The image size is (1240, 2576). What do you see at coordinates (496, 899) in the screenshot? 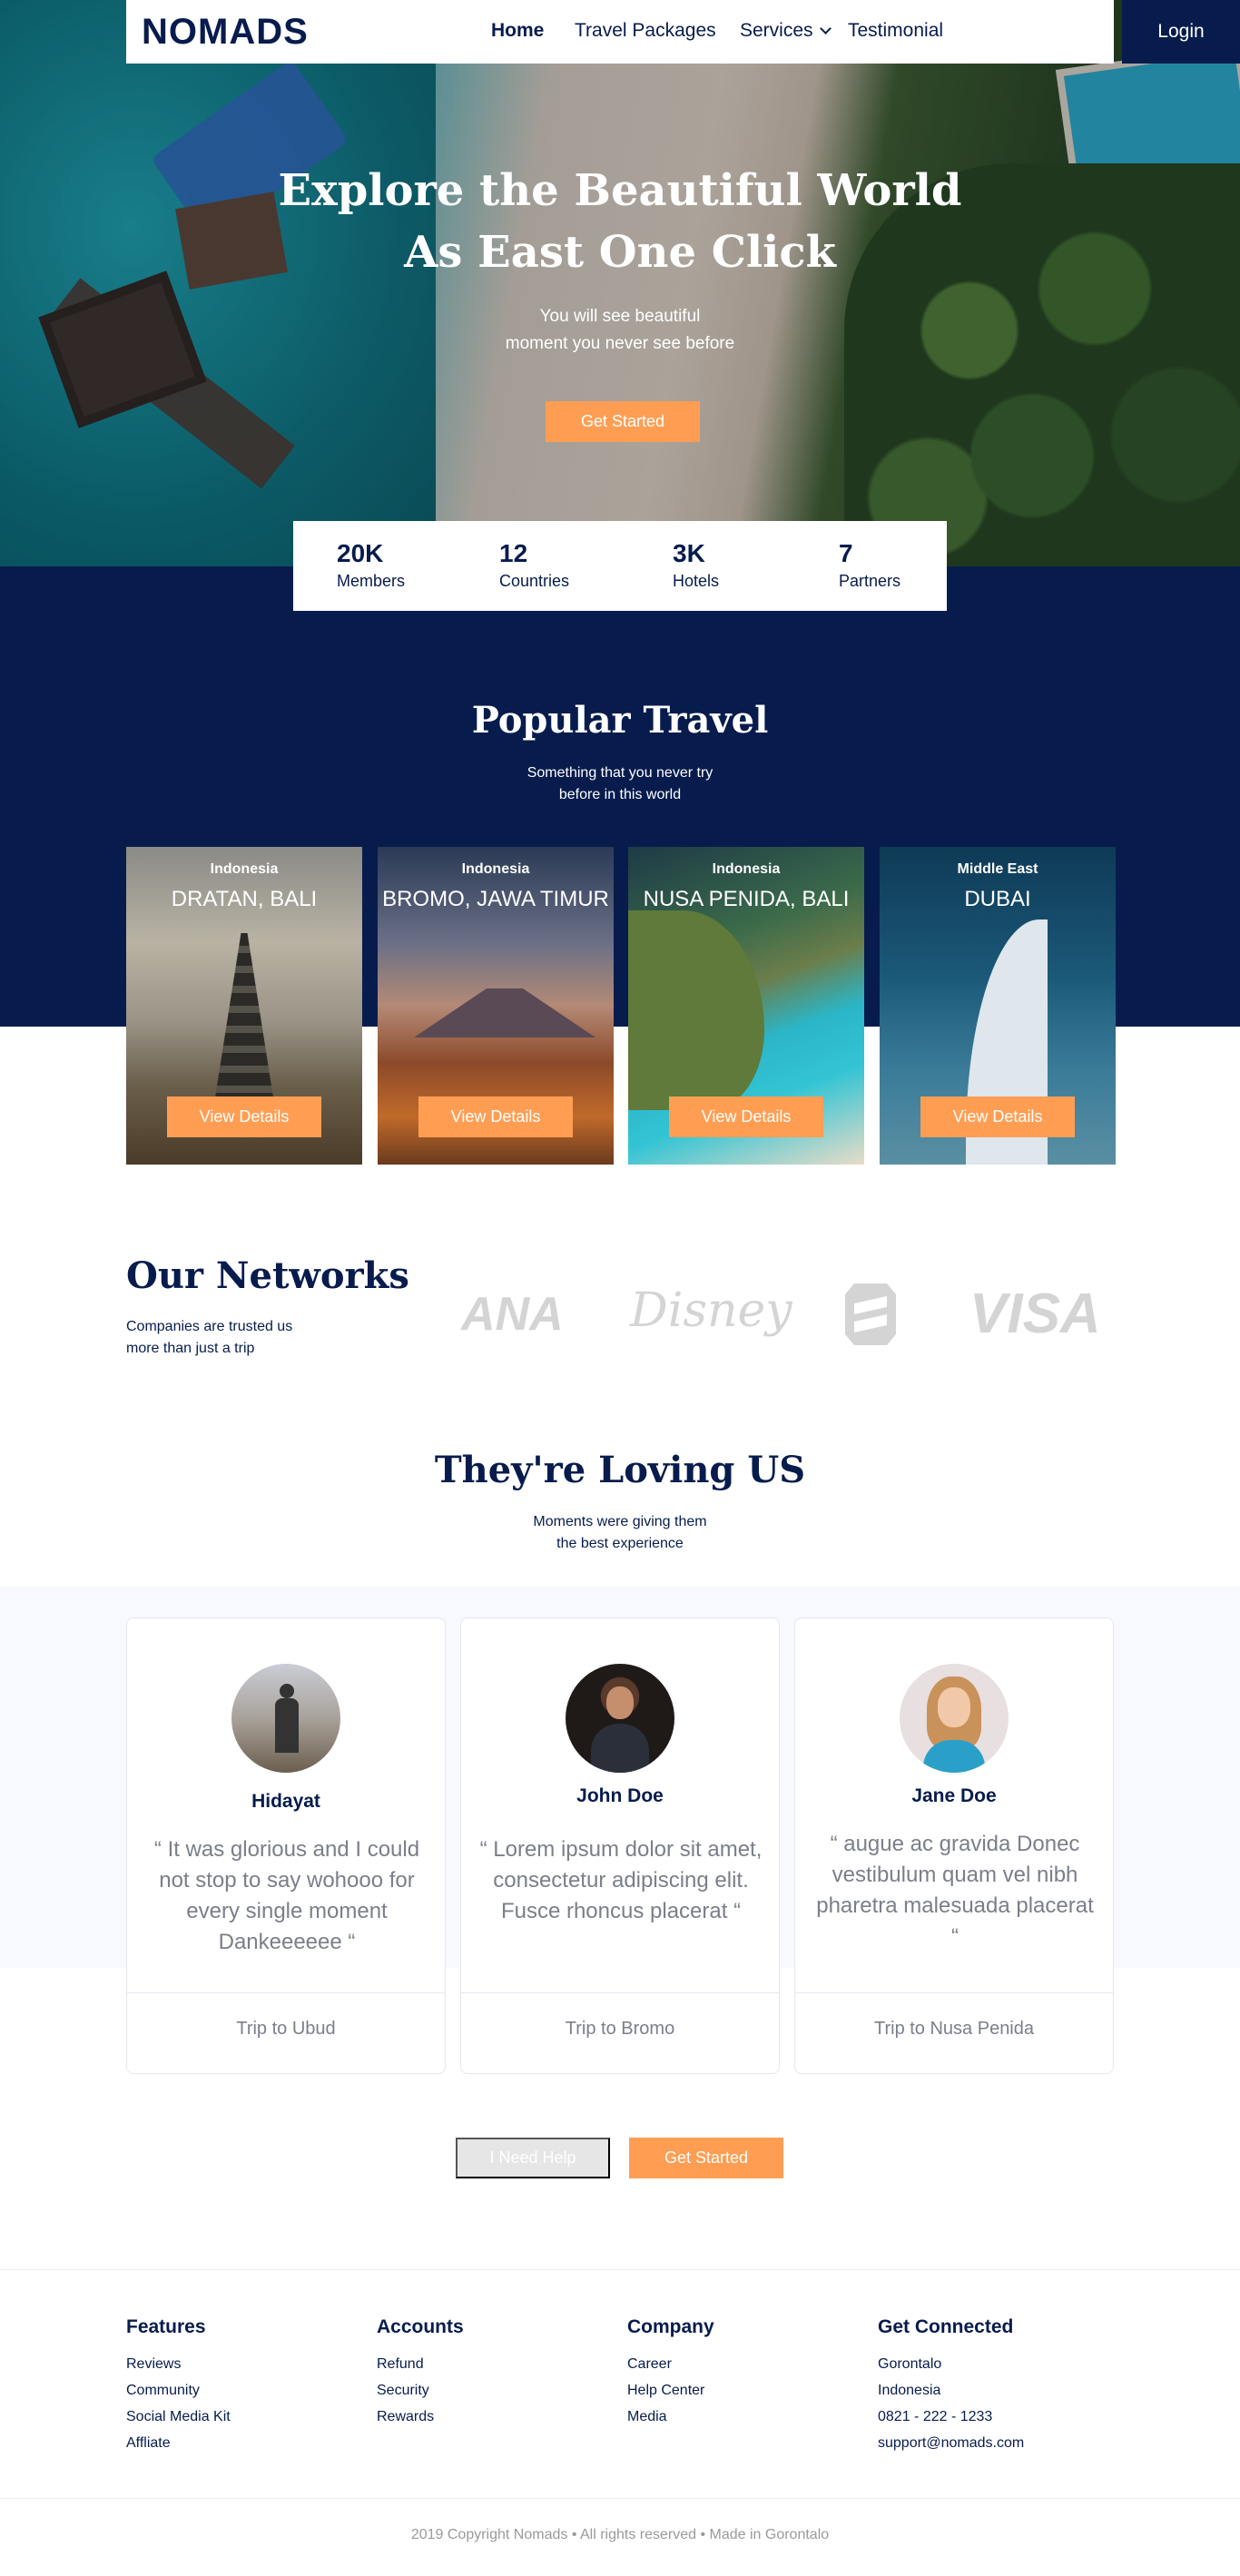
I see `card-place: BROMO, JAWA TIMUR` at bounding box center [496, 899].